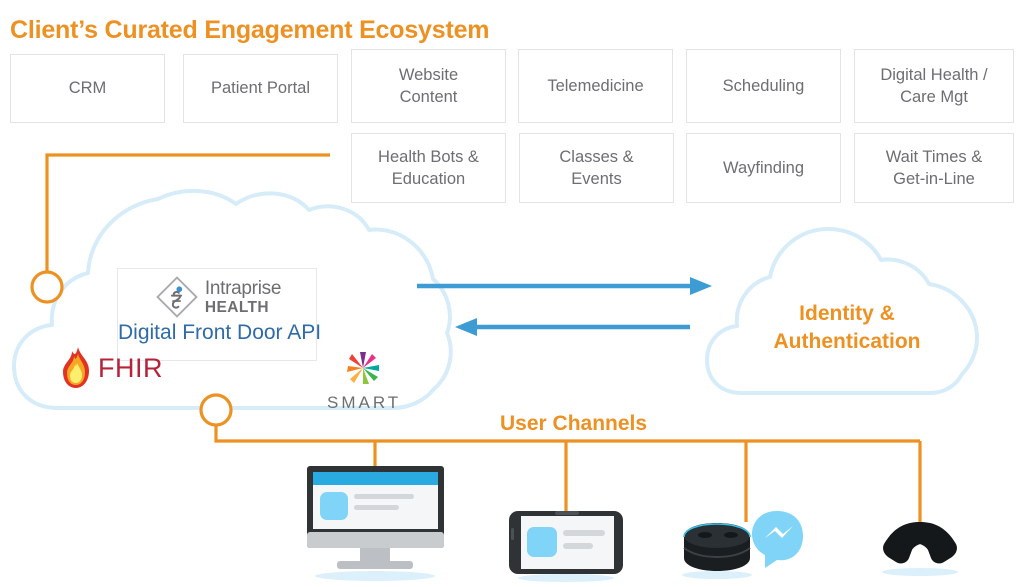 The height and width of the screenshot is (587, 1024). Describe the element at coordinates (76, 367) in the screenshot. I see `fhir-flame-icon` at that location.